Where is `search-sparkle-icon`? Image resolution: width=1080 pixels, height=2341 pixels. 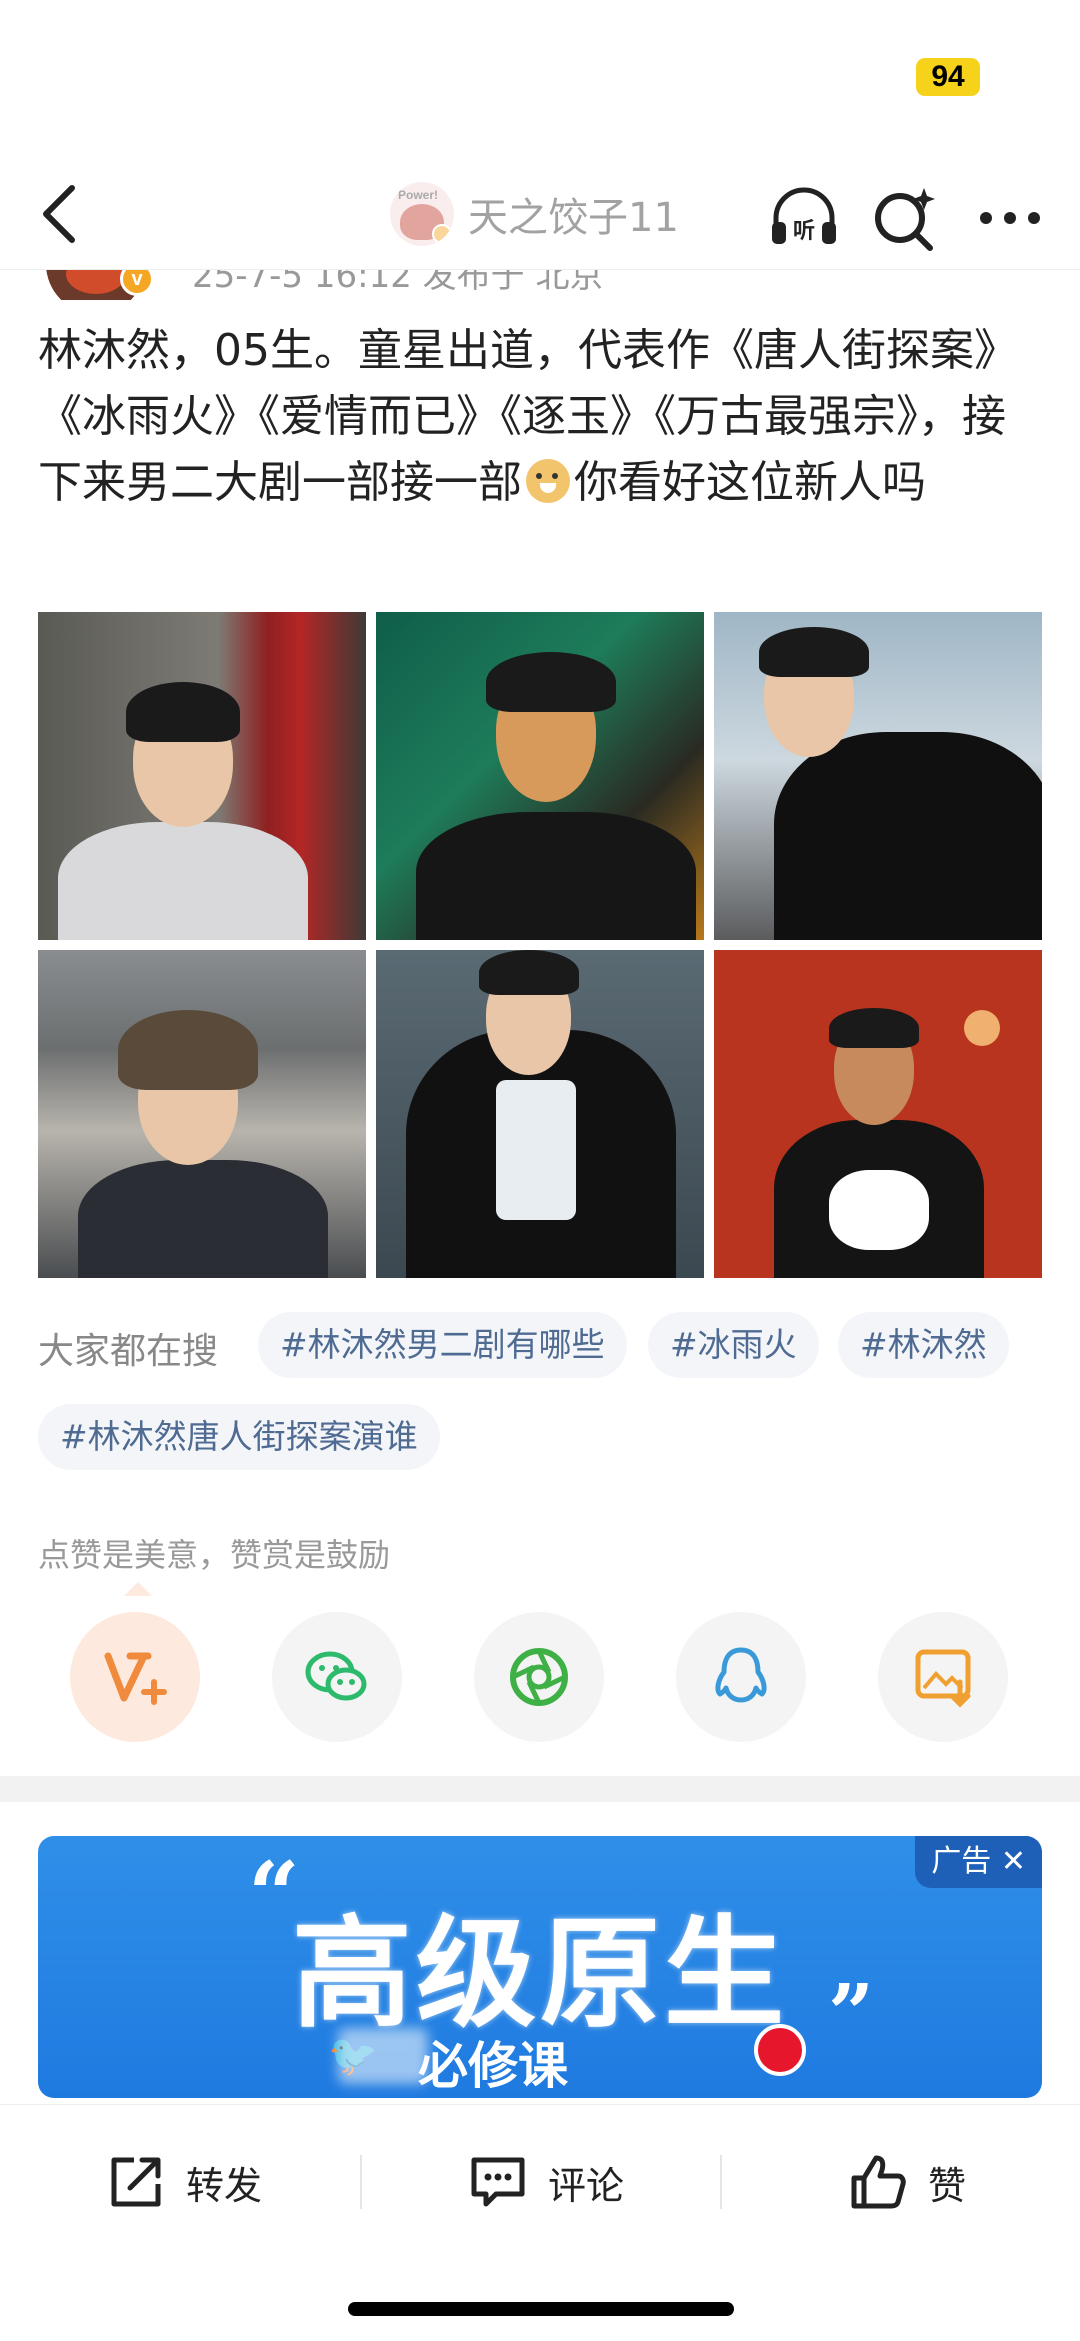
search-sparkle-icon is located at coordinates (904, 218).